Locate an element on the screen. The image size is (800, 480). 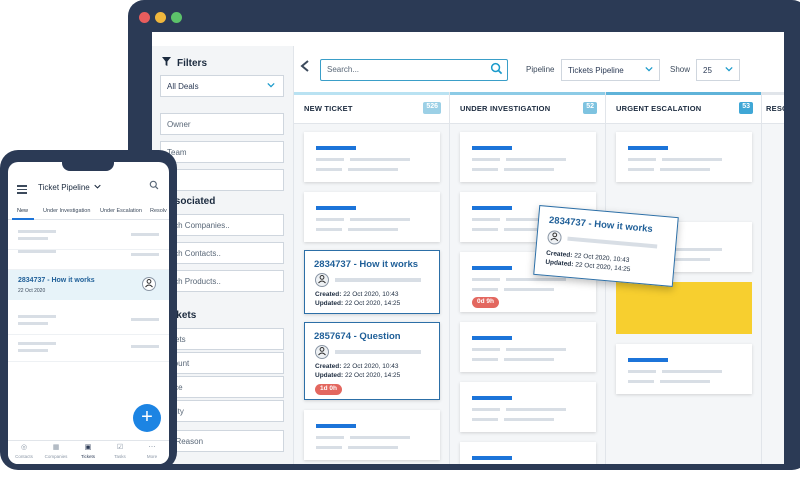
contacts-icon: ◎ is located at coordinates (24, 447).